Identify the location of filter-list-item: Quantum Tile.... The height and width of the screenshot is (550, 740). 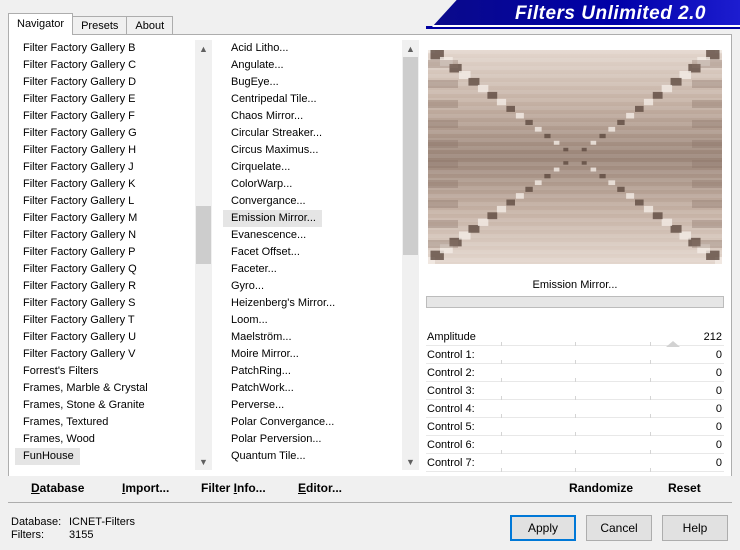
(321, 456).